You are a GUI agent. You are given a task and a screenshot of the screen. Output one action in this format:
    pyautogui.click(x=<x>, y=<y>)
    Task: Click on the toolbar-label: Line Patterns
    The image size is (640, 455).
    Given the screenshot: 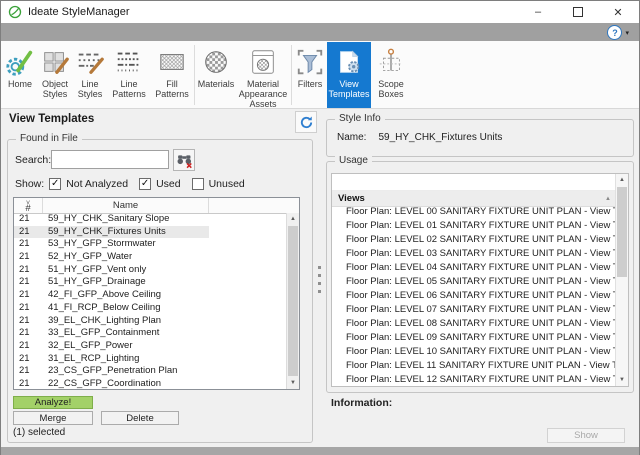 What is the action you would take?
    pyautogui.click(x=129, y=89)
    